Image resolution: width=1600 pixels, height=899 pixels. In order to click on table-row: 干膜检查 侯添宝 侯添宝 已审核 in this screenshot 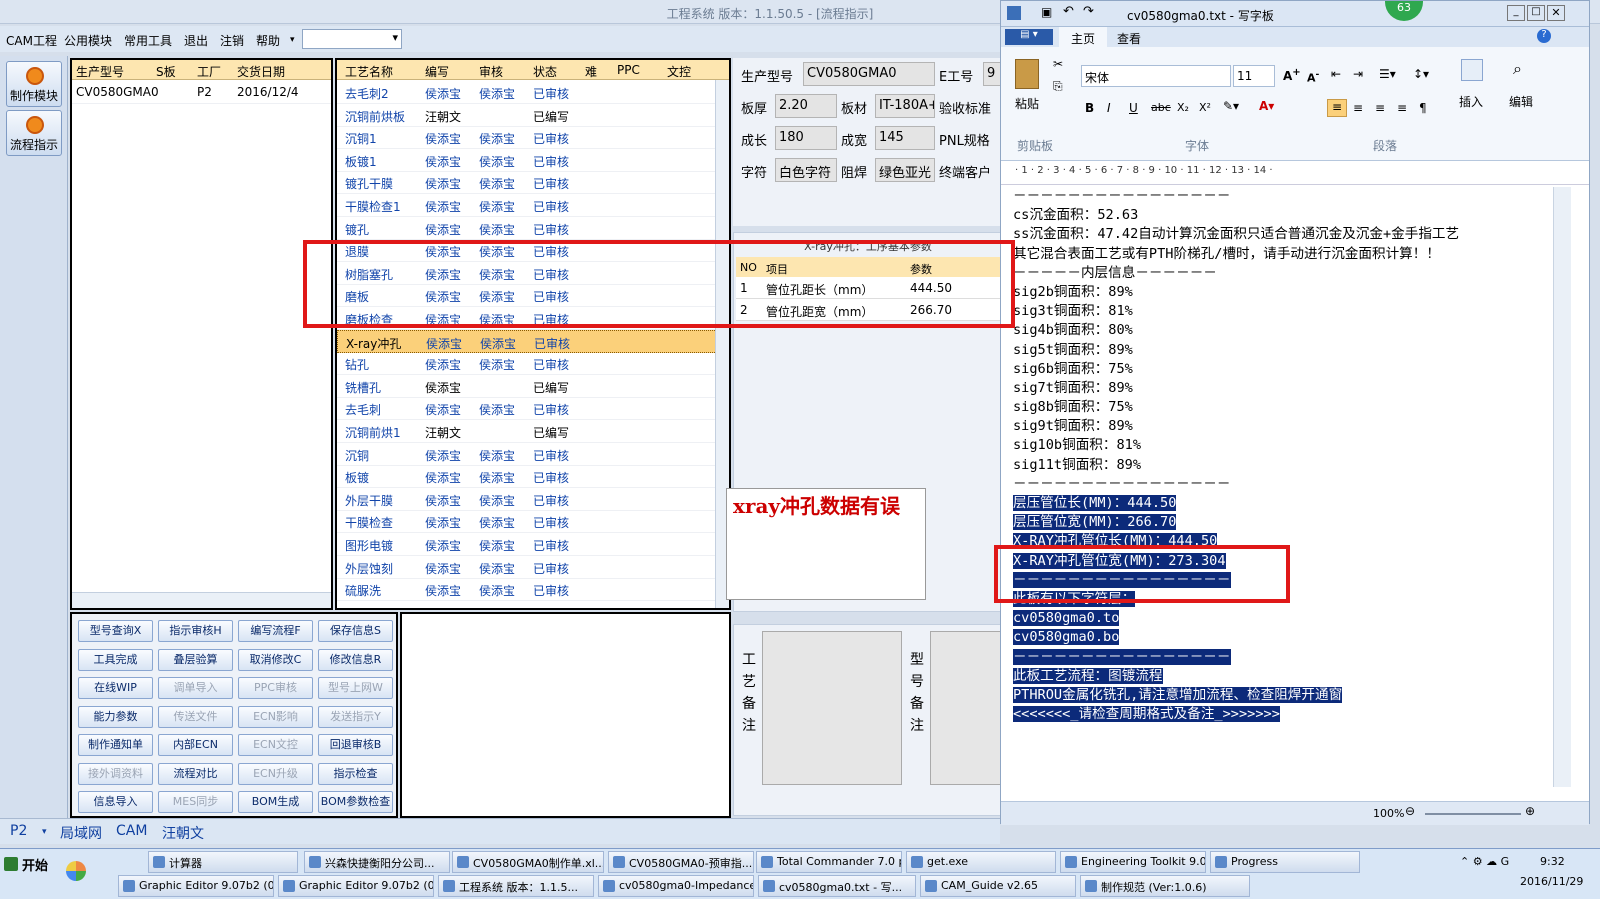, I will do `click(533, 522)`.